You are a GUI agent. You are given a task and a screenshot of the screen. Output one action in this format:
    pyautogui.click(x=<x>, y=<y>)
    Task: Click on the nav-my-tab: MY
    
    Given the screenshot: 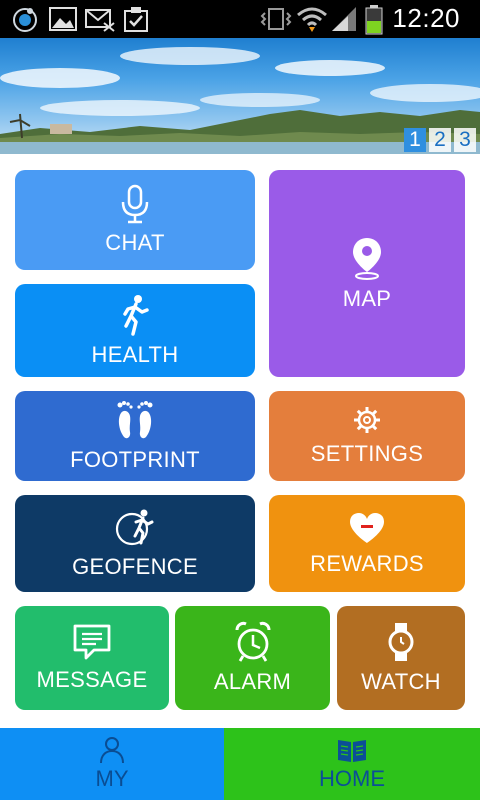 What is the action you would take?
    pyautogui.click(x=112, y=764)
    